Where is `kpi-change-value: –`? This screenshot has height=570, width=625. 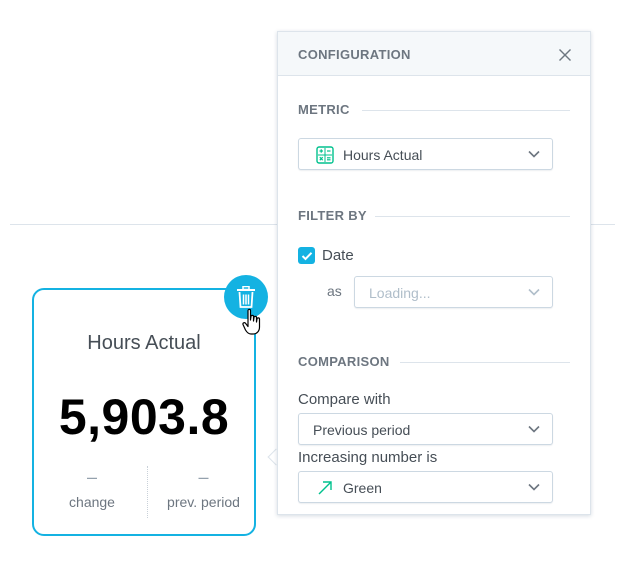
kpi-change-value: – is located at coordinates (91, 477).